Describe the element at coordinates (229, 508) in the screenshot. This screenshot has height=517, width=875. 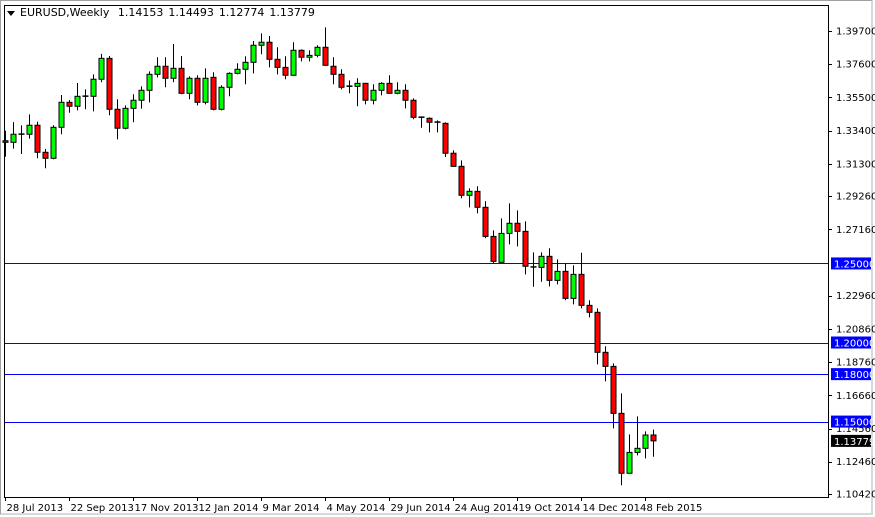
I see `x-tick-label: 12 Jan 2014` at that location.